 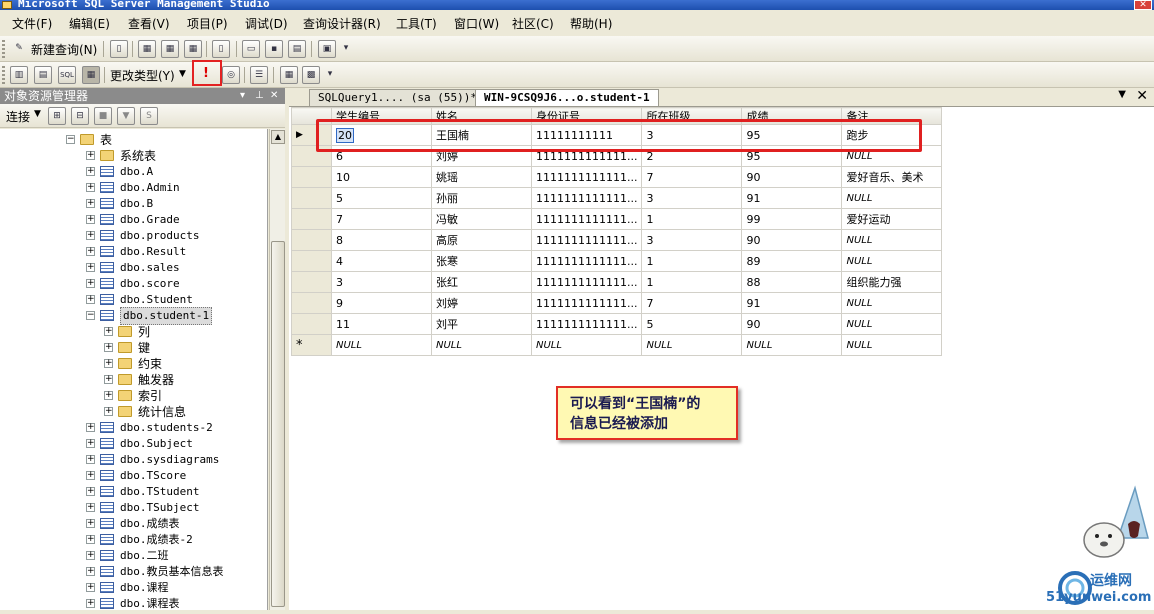 What do you see at coordinates (103, 116) in the screenshot?
I see `stop-icon: ■` at bounding box center [103, 116].